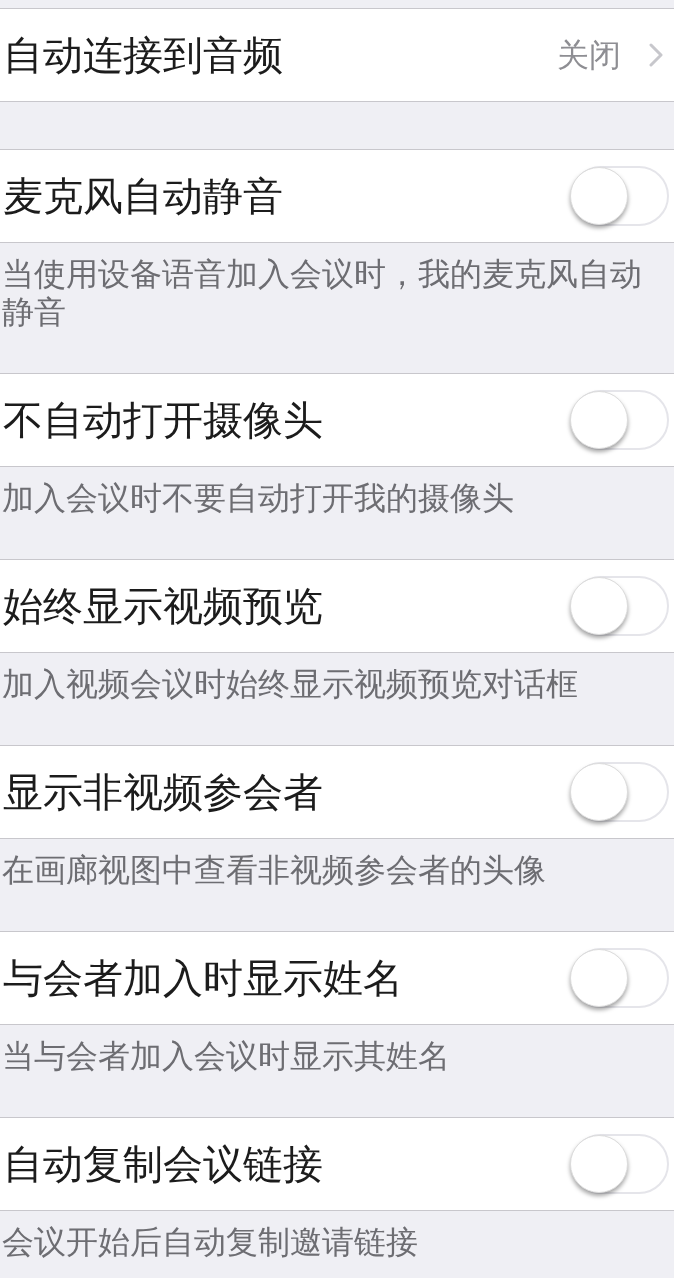 This screenshot has height=1278, width=674. Describe the element at coordinates (274, 870) in the screenshot. I see `setting-description: 在画廊视图中查看非视频参会者的头像` at that location.